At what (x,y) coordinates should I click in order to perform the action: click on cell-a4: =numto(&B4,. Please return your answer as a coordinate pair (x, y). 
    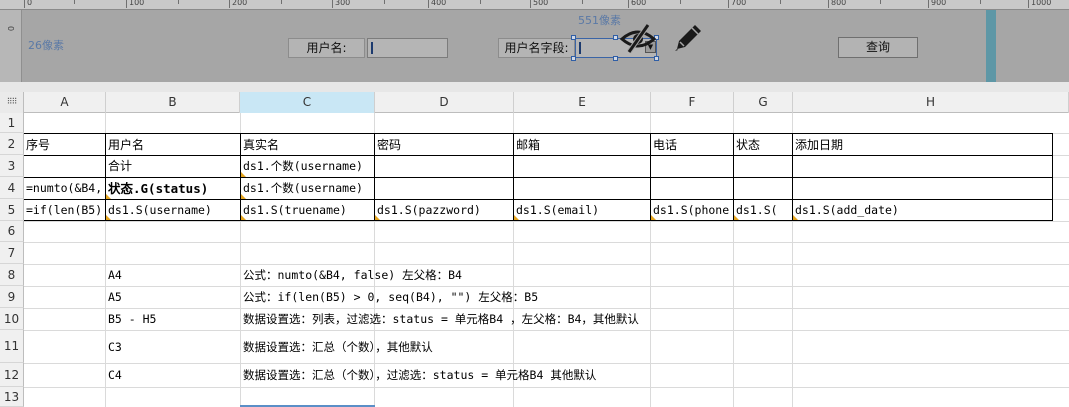
    Looking at the image, I should click on (64, 188).